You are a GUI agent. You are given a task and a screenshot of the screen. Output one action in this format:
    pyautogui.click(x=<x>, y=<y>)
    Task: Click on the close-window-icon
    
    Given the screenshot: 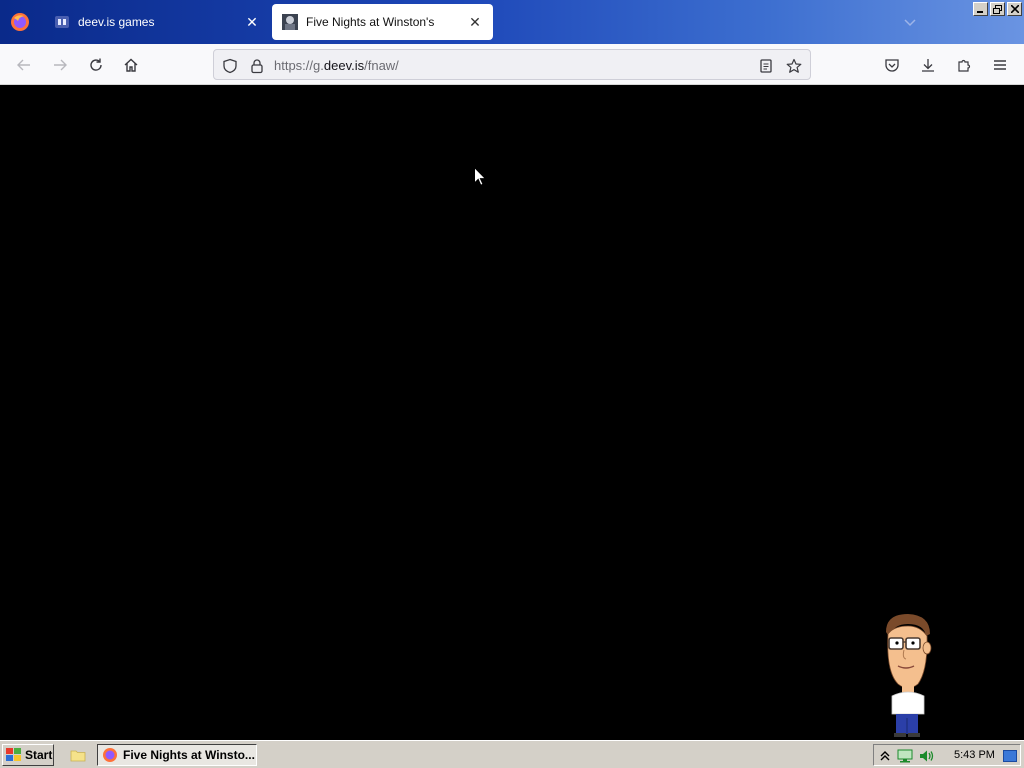 What is the action you would take?
    pyautogui.click(x=1014, y=9)
    